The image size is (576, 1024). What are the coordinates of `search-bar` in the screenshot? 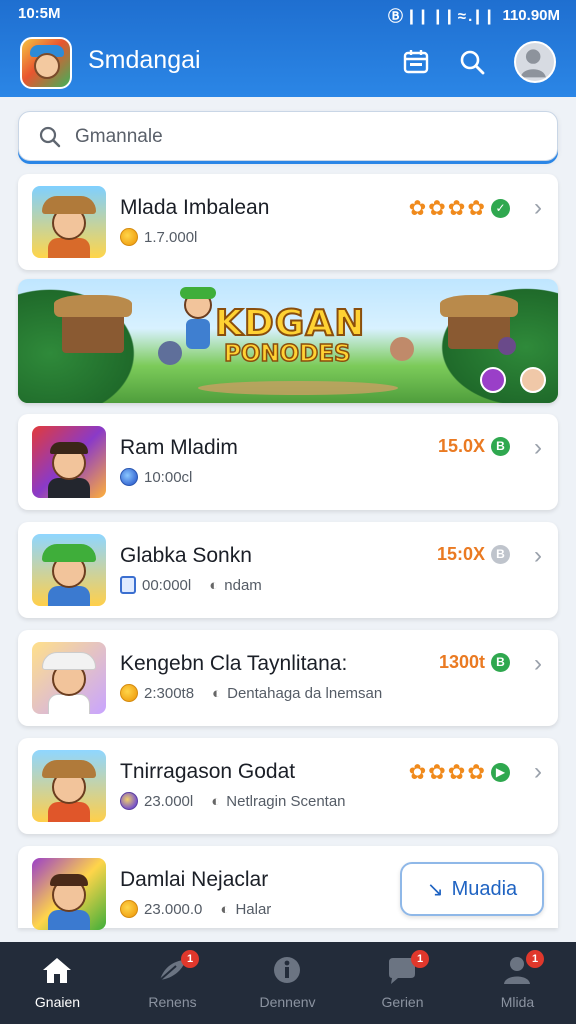 It's located at (288, 136).